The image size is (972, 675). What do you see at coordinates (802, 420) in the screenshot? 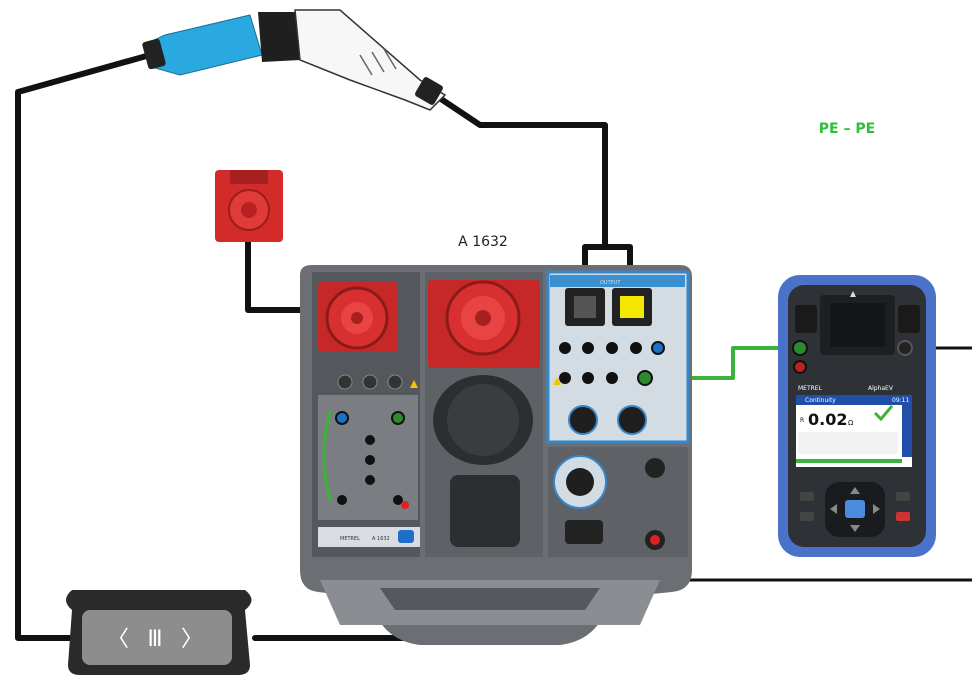
I see `reading-prefix: R` at bounding box center [802, 420].